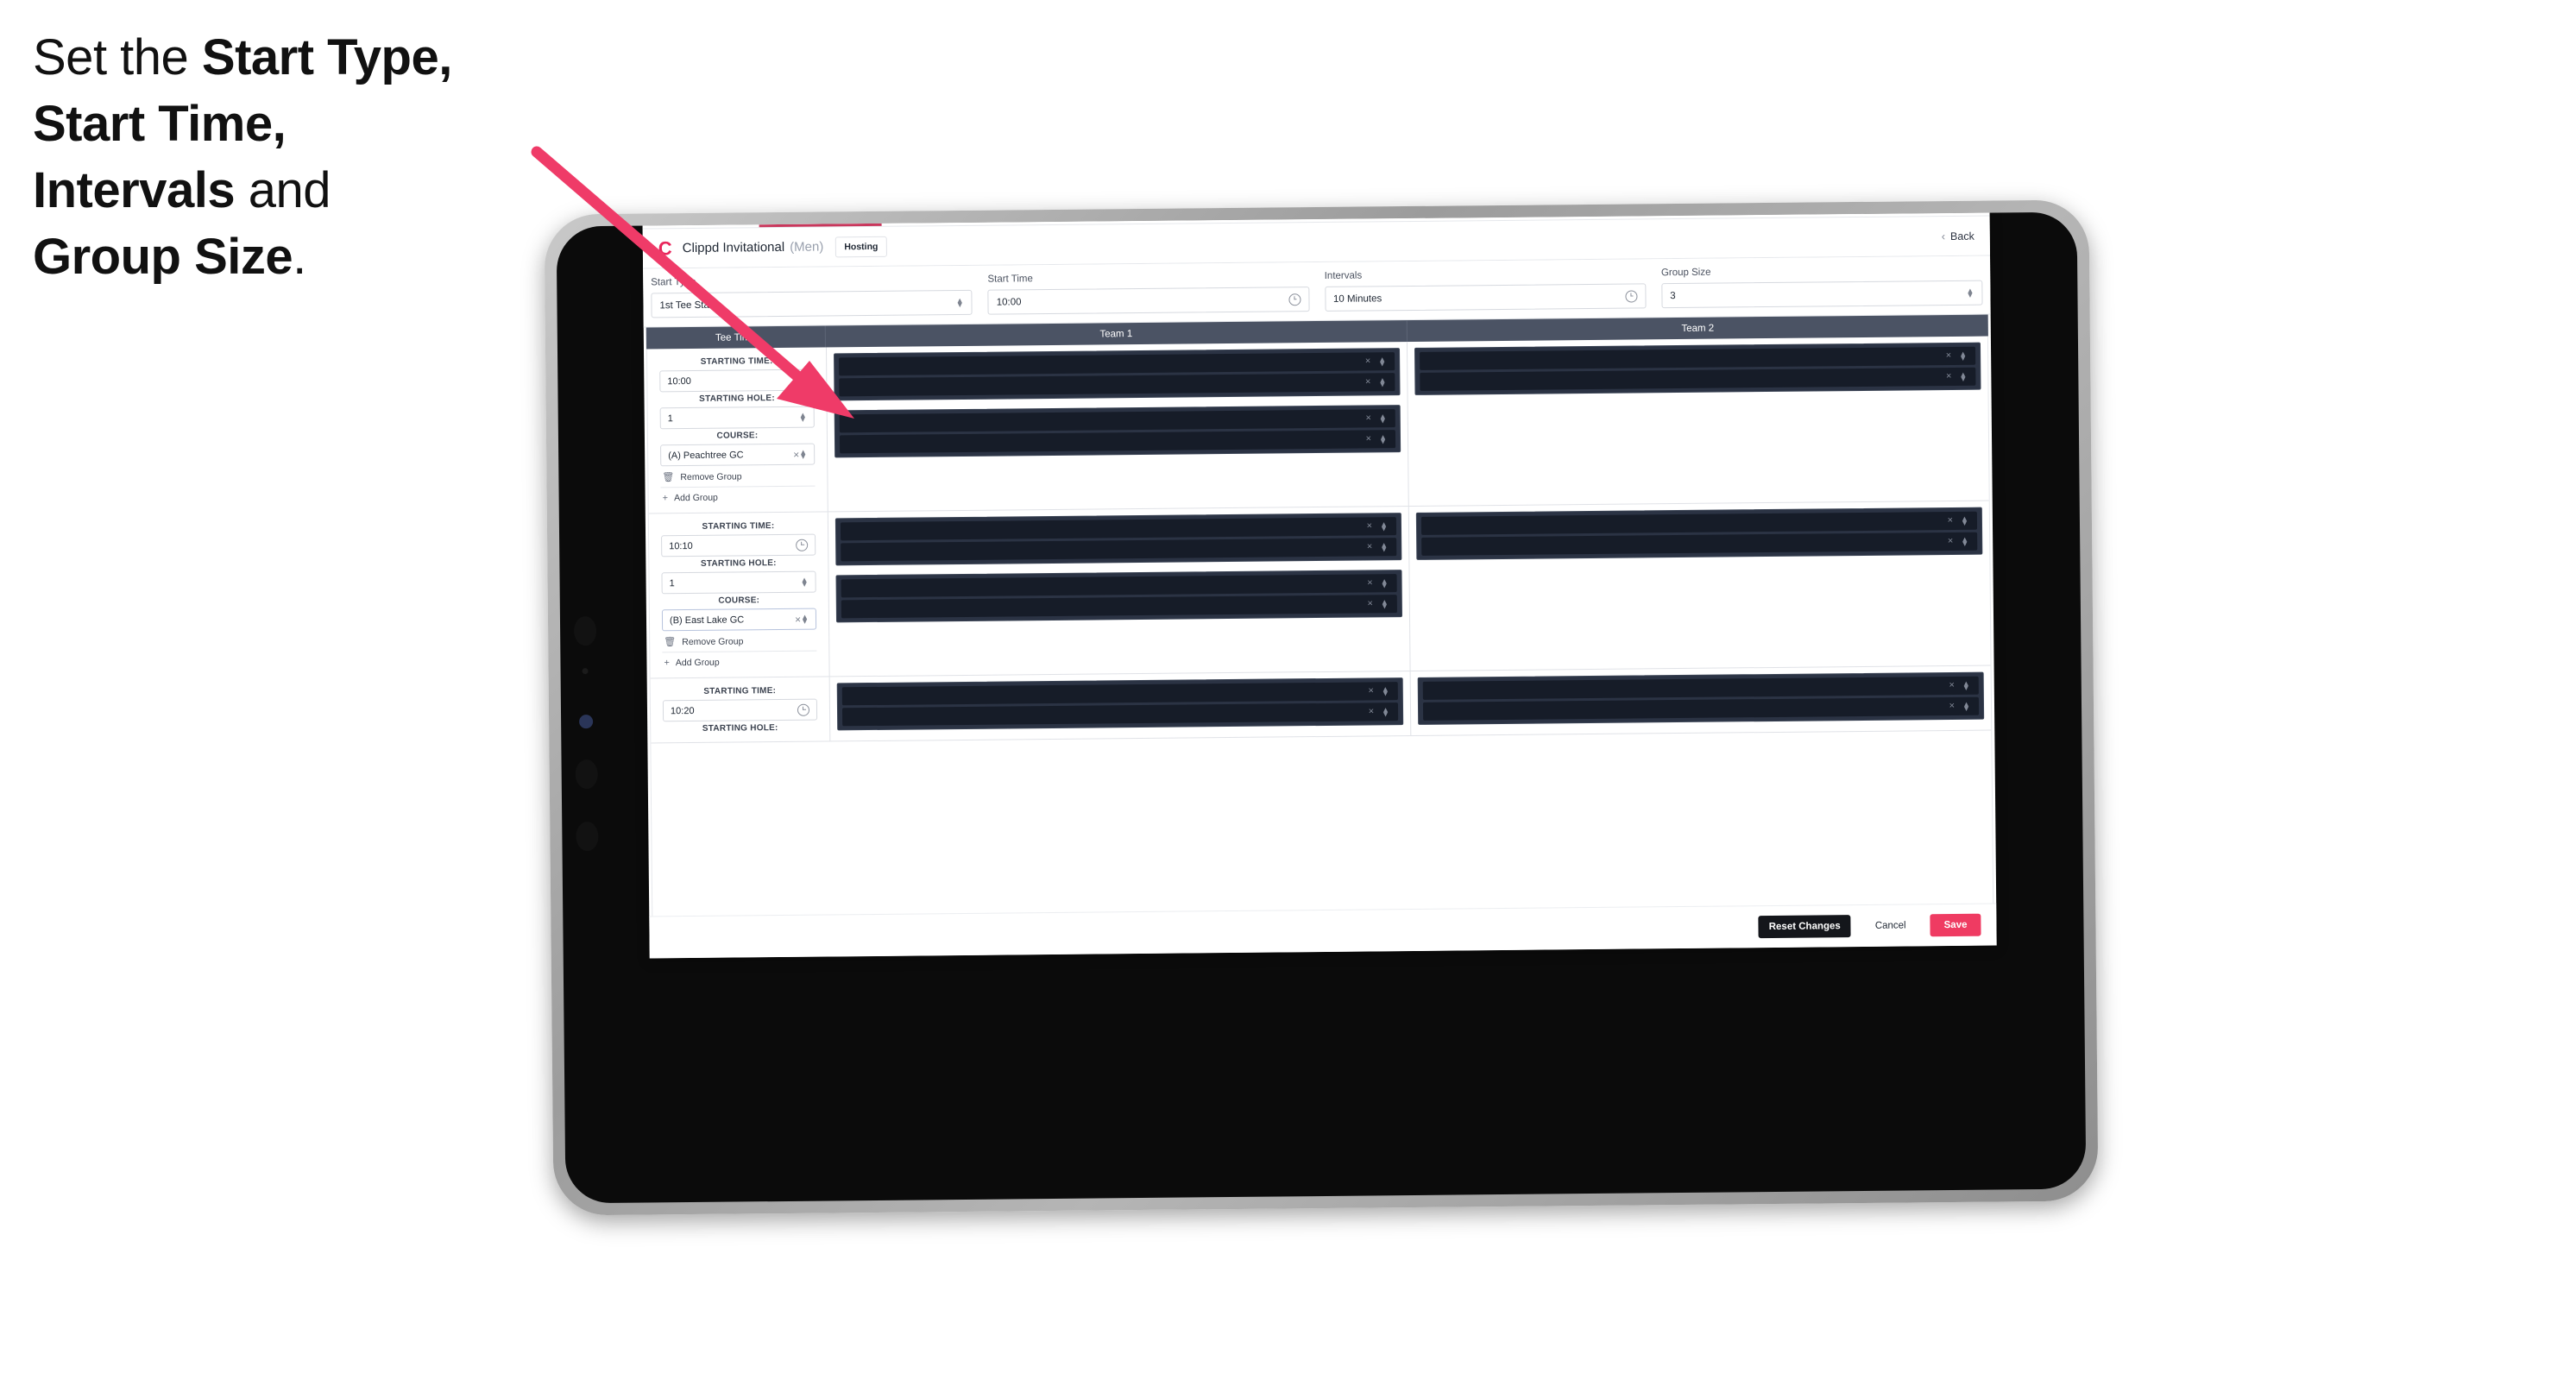  Describe the element at coordinates (737, 381) in the screenshot. I see `starting-time-input: 10:00` at that location.